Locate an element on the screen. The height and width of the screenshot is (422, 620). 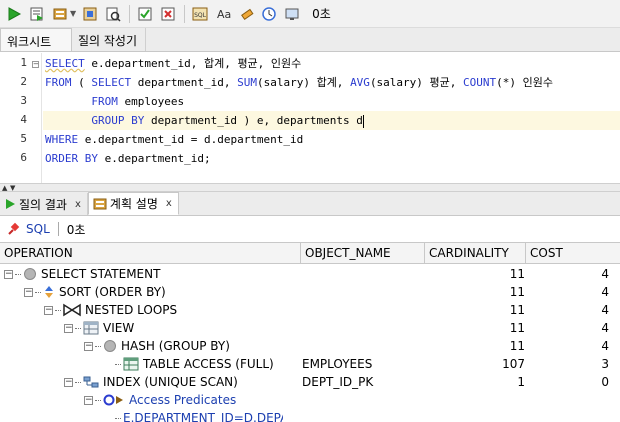
collapse-down-icon: ▼ is located at coordinates (12, 188).